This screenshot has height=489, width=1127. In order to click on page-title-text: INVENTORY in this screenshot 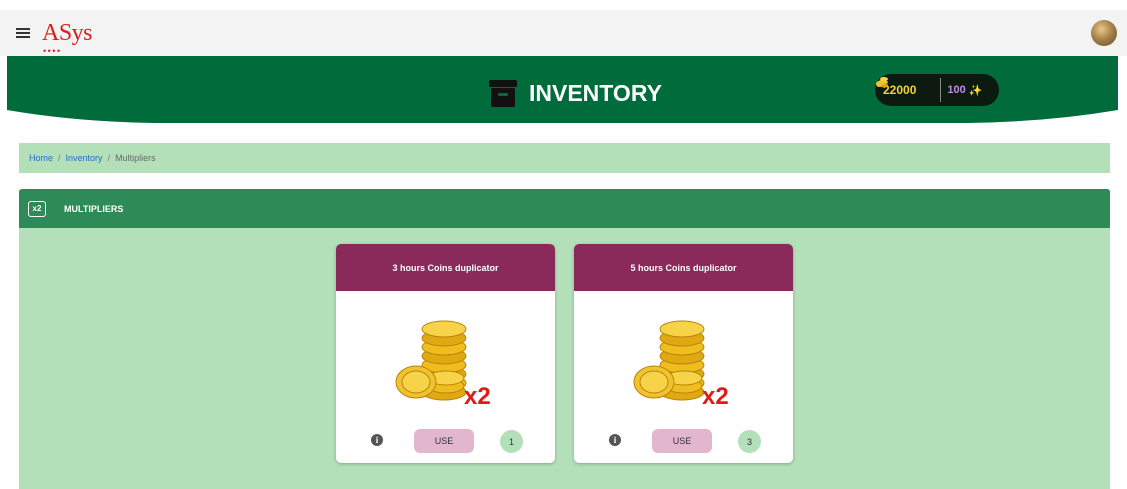, I will do `click(595, 92)`.